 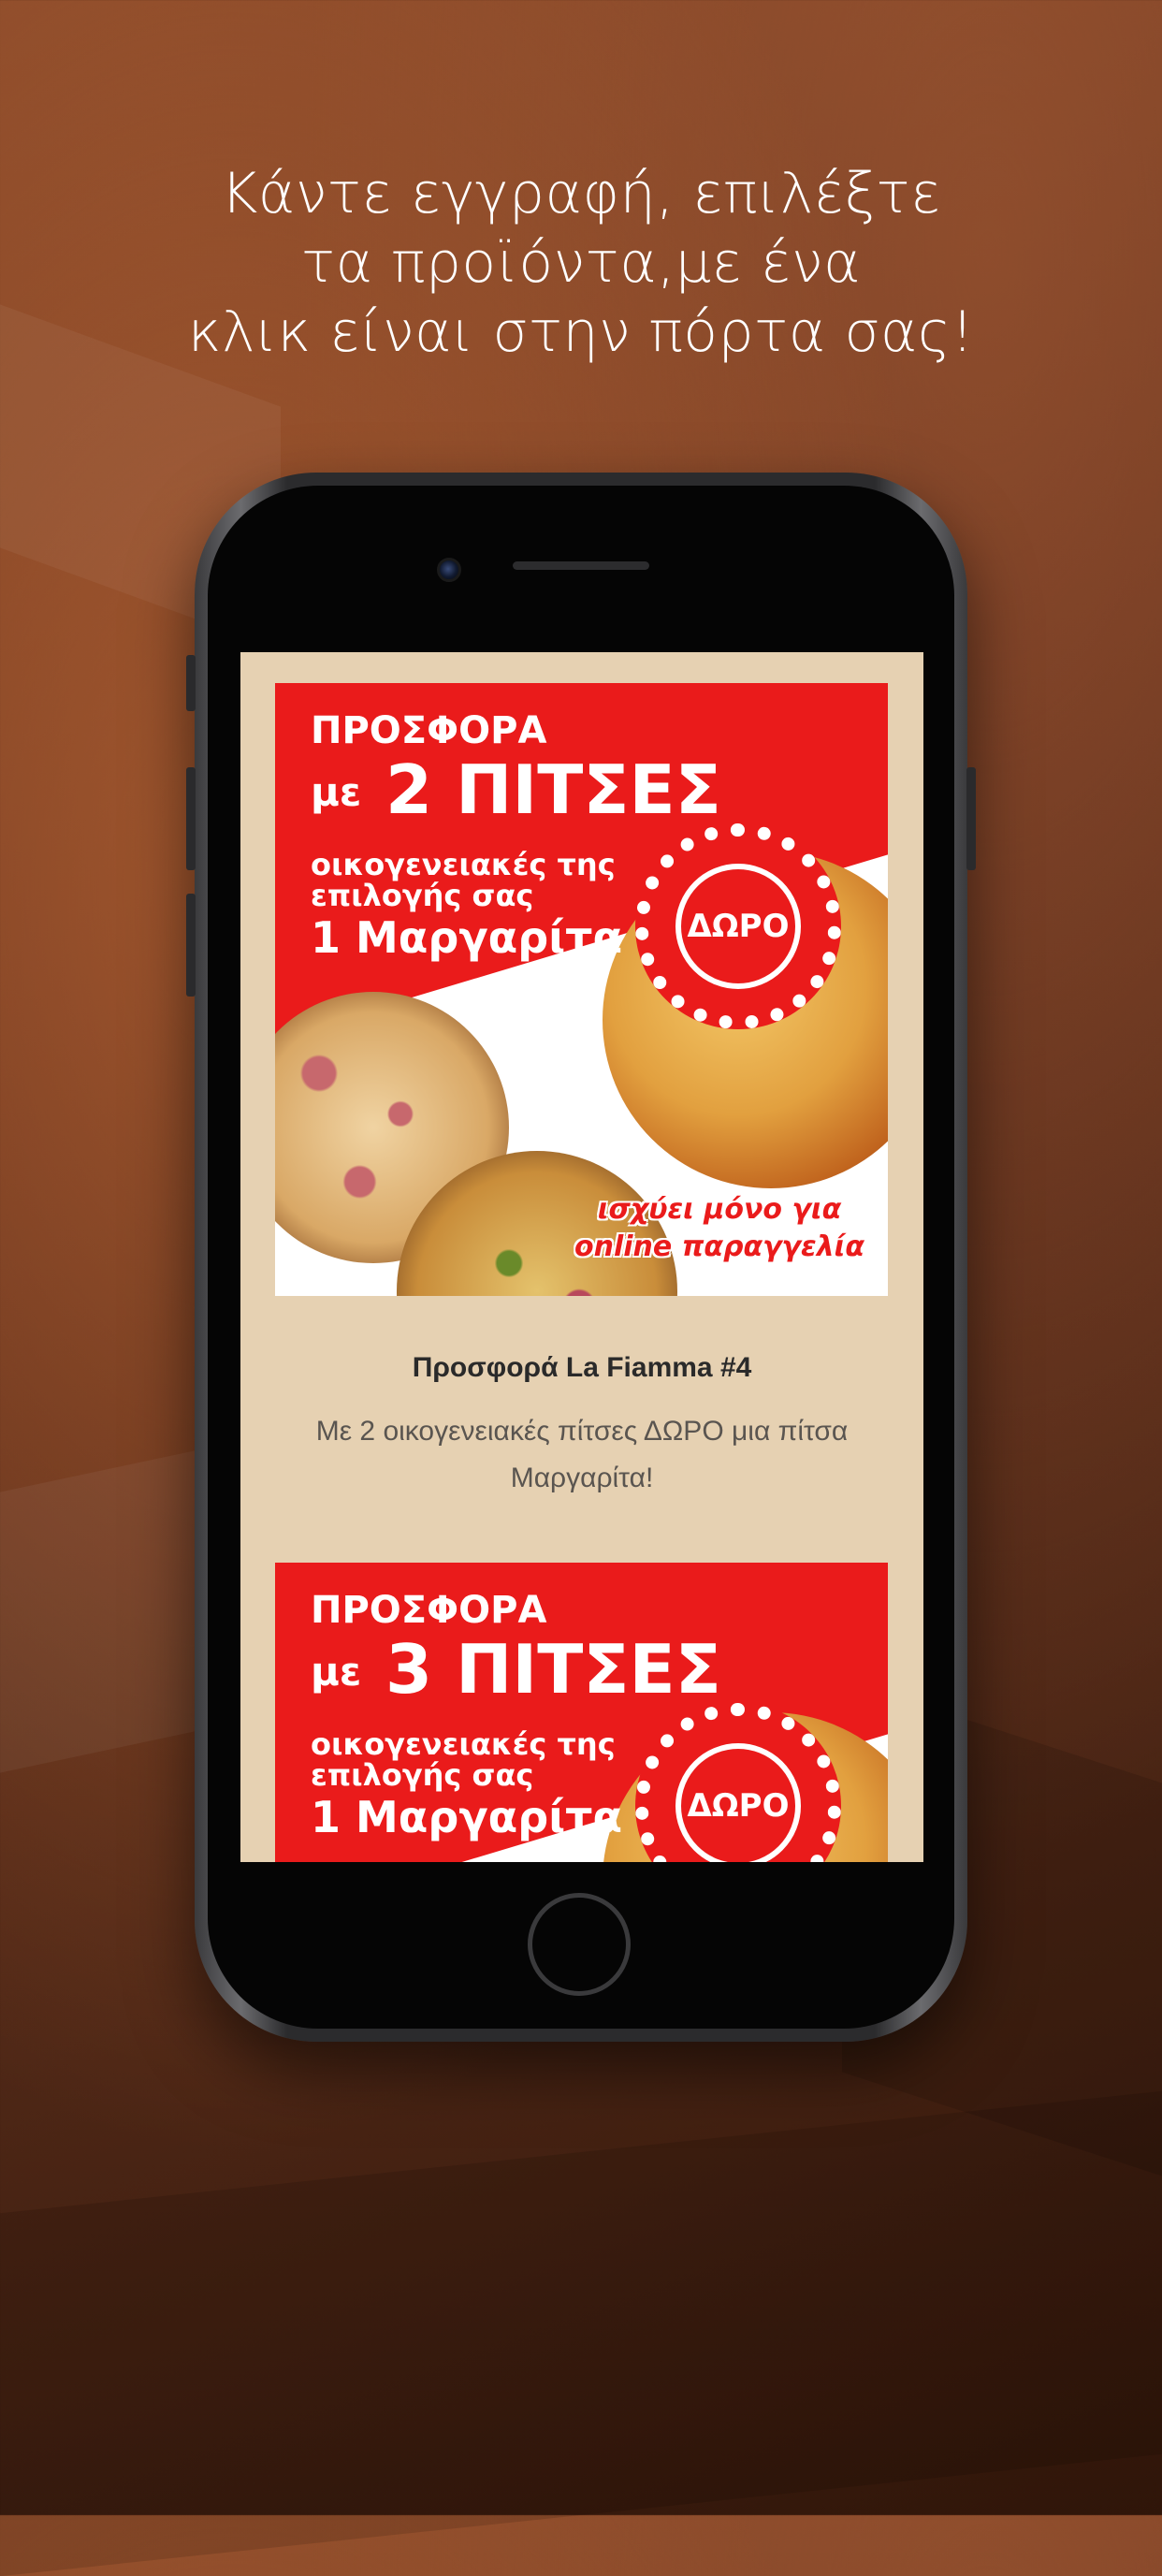 What do you see at coordinates (719, 1246) in the screenshot?
I see `online-only-note: online παραγγελία` at bounding box center [719, 1246].